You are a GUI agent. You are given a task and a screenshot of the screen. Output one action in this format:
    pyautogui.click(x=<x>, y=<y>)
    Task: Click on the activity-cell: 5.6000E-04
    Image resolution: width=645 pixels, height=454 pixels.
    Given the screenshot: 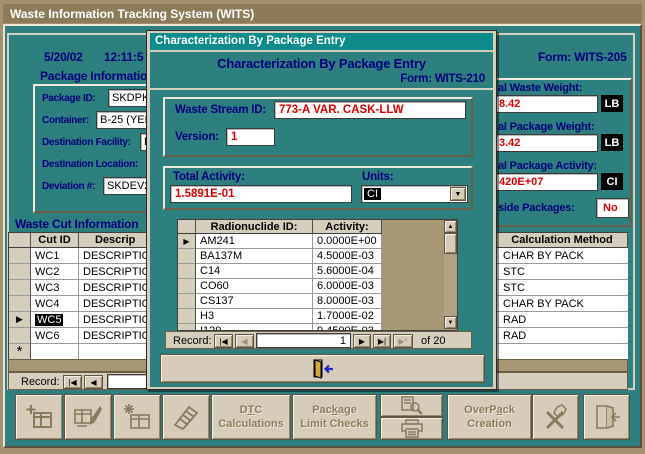 What is the action you would take?
    pyautogui.click(x=347, y=271)
    